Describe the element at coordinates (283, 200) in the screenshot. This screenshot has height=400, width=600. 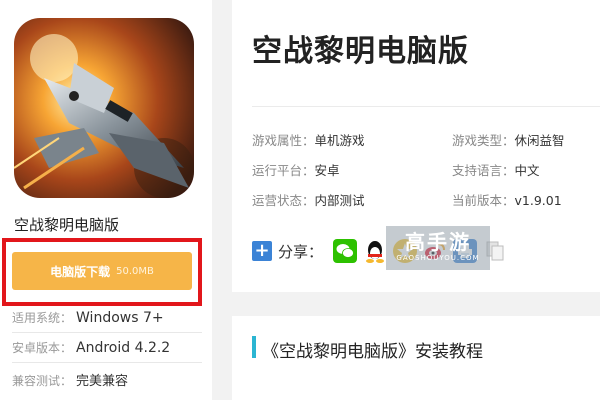
I see `attr-label: 运营状态：` at that location.